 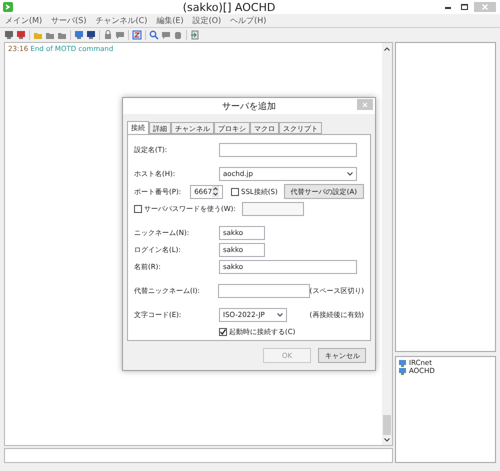 I want to click on menu-item: メイン(M), so click(x=23, y=20).